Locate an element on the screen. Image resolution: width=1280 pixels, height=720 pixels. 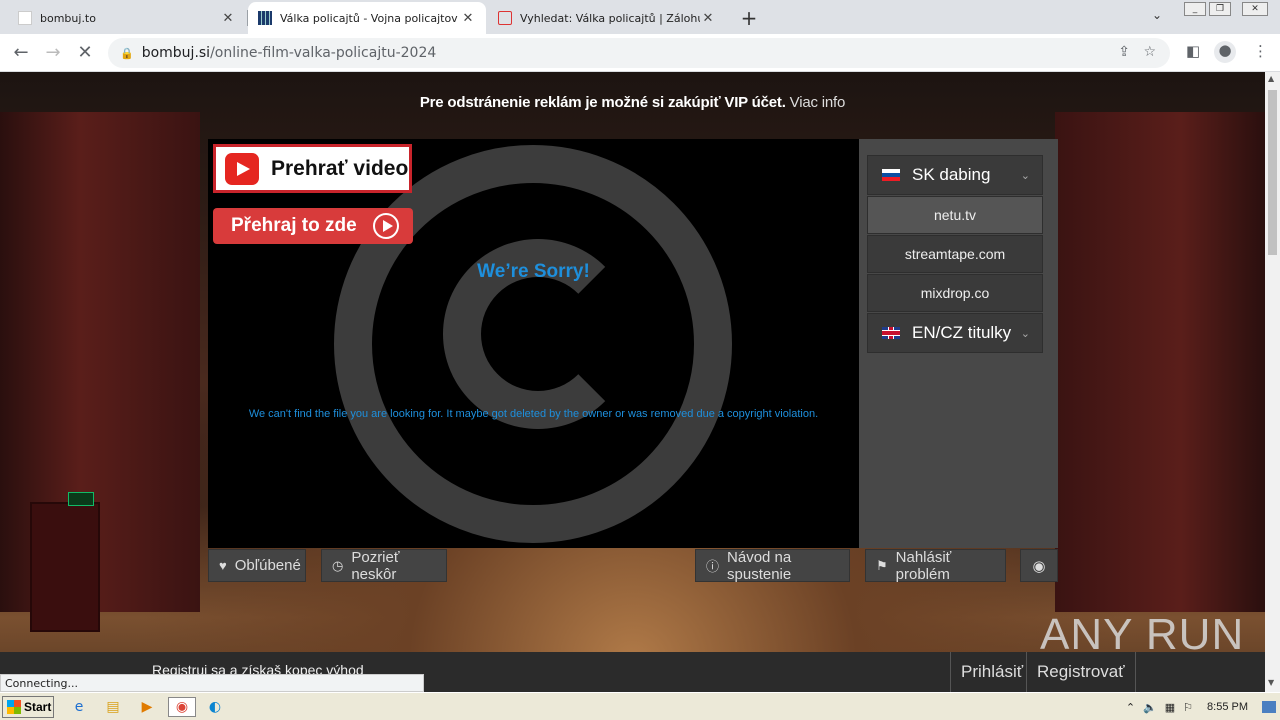
login-button: Prihlásiť is located at coordinates (991, 672).